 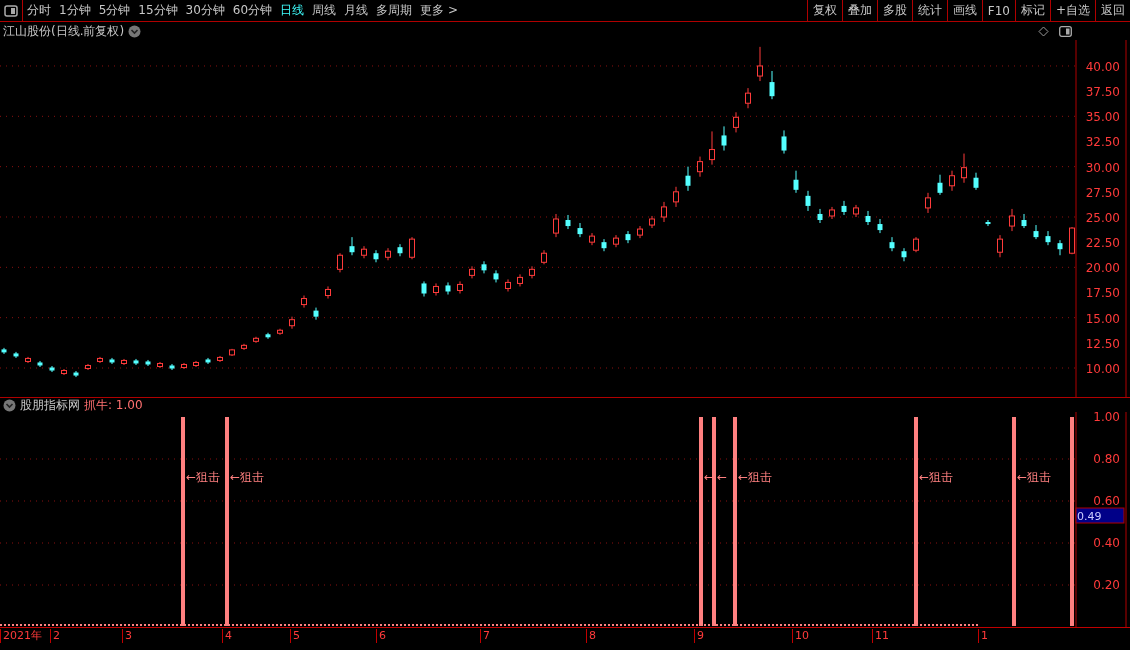 I want to click on price-axis-label: 25.00, so click(x=1102, y=218).